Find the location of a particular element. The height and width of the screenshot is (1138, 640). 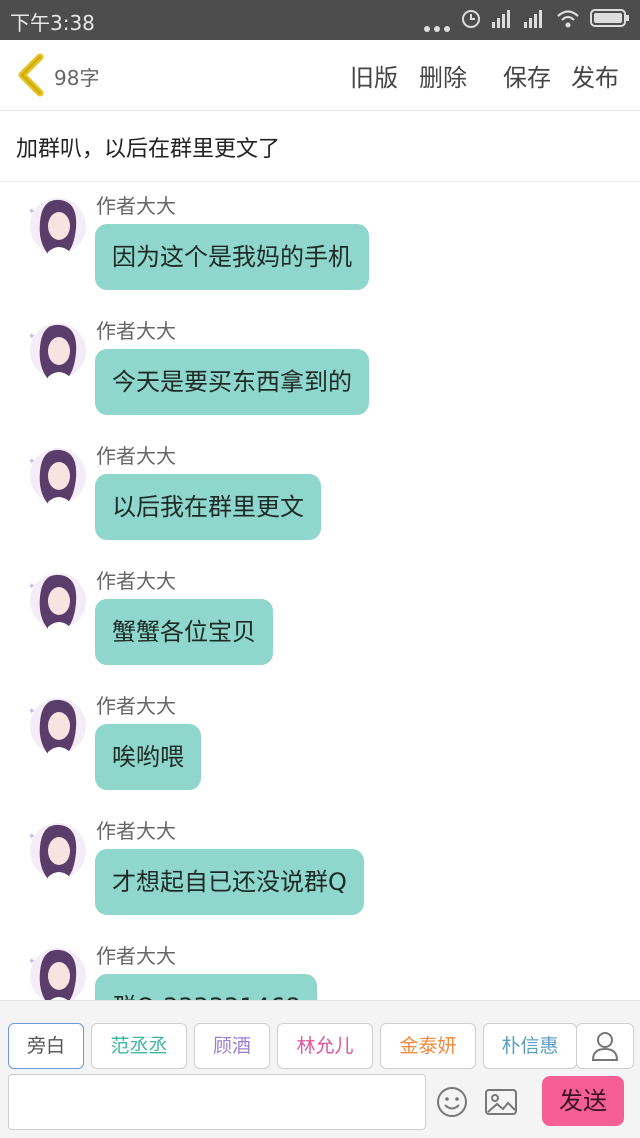

message-item: ✦ 作者大大 才想起自已还没说群Q is located at coordinates (320, 869).